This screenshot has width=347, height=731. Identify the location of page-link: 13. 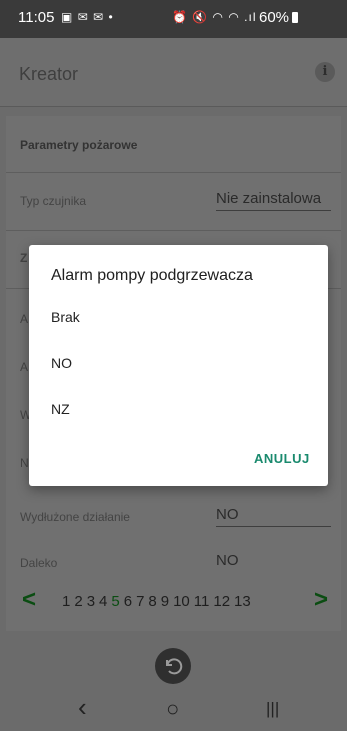
(242, 601).